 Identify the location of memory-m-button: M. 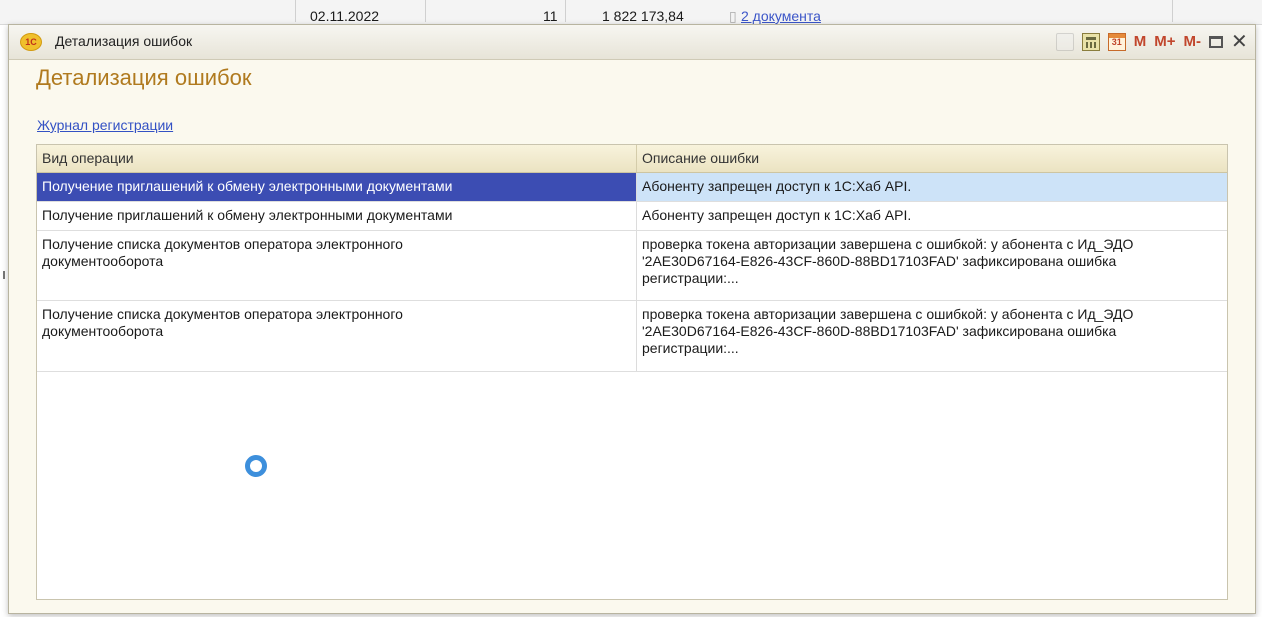
(1140, 42).